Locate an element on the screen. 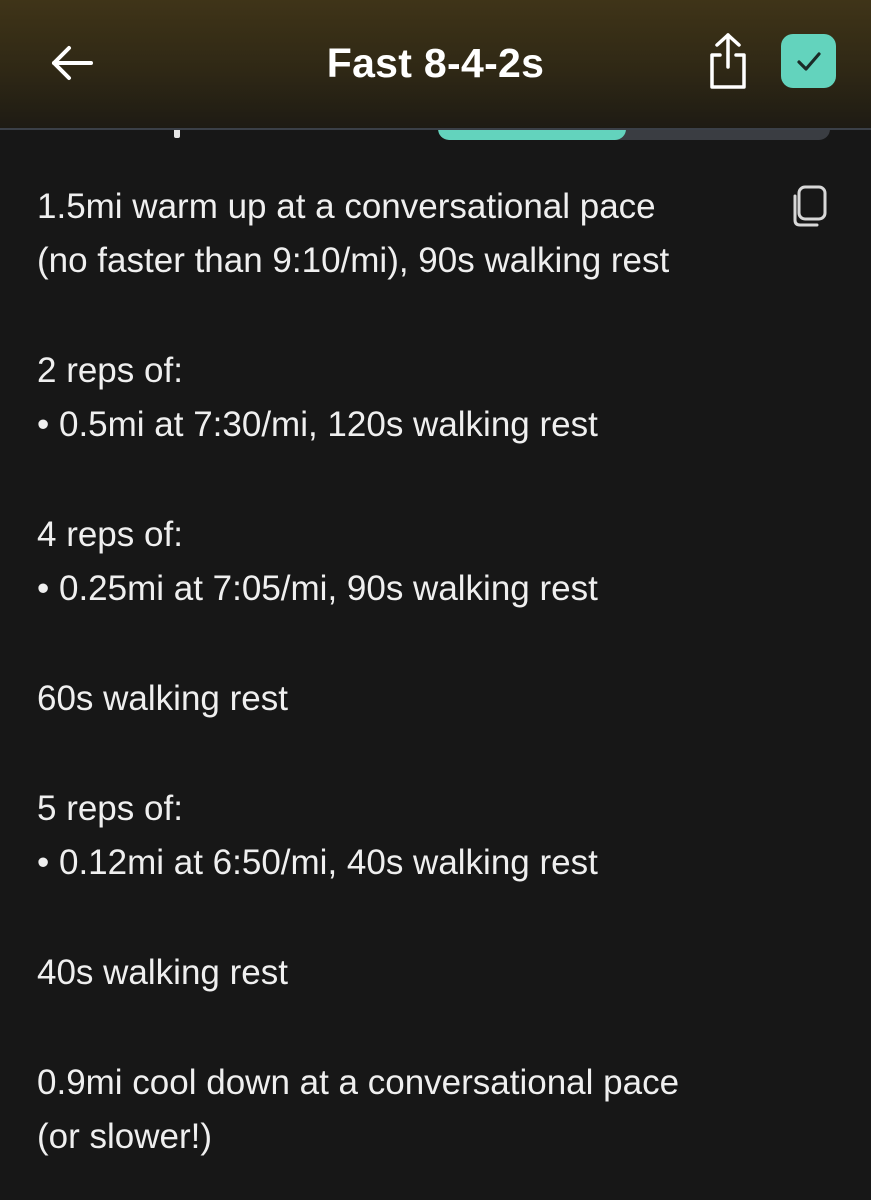 The height and width of the screenshot is (1200, 871). rest-2-text: 40s walking rest is located at coordinates (162, 972).